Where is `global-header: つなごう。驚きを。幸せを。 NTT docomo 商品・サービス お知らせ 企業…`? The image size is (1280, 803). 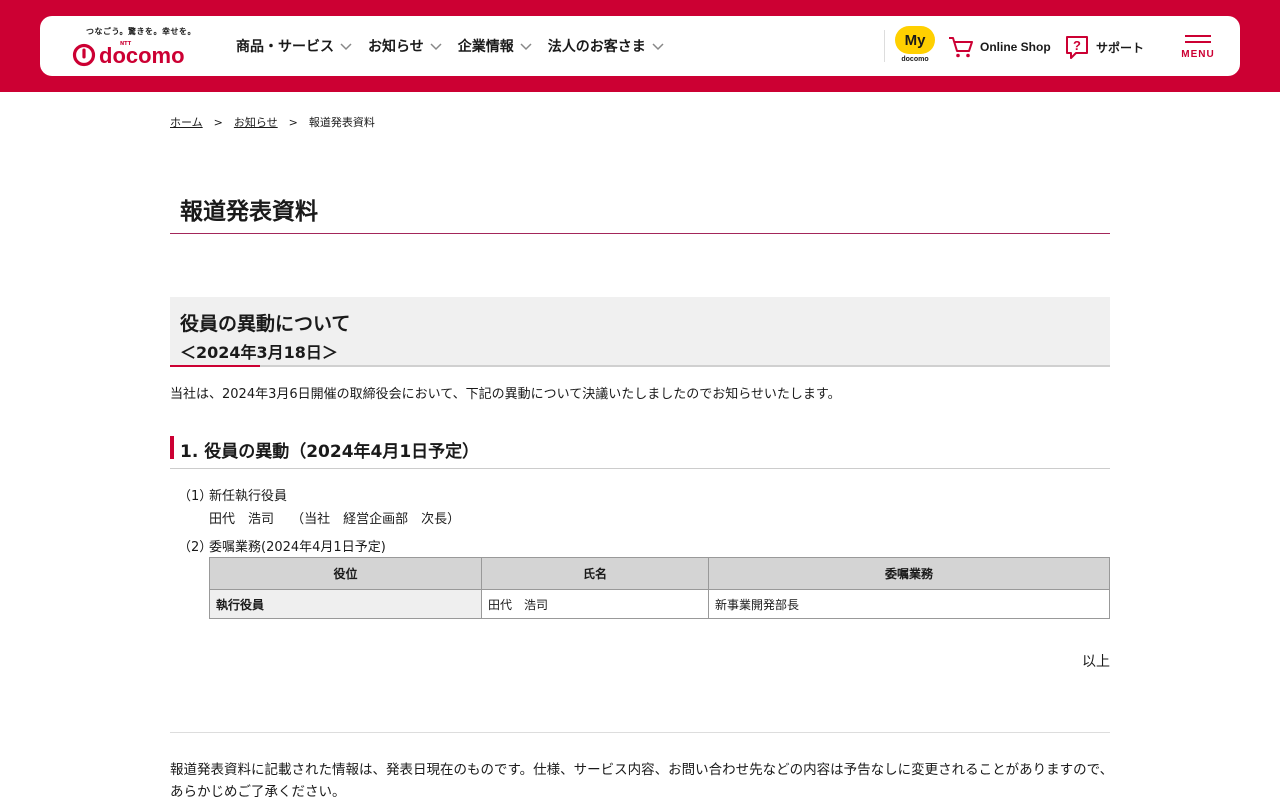 global-header: つなごう。驚きを。幸せを。 NTT docomo 商品・サービス お知らせ 企業… is located at coordinates (640, 46).